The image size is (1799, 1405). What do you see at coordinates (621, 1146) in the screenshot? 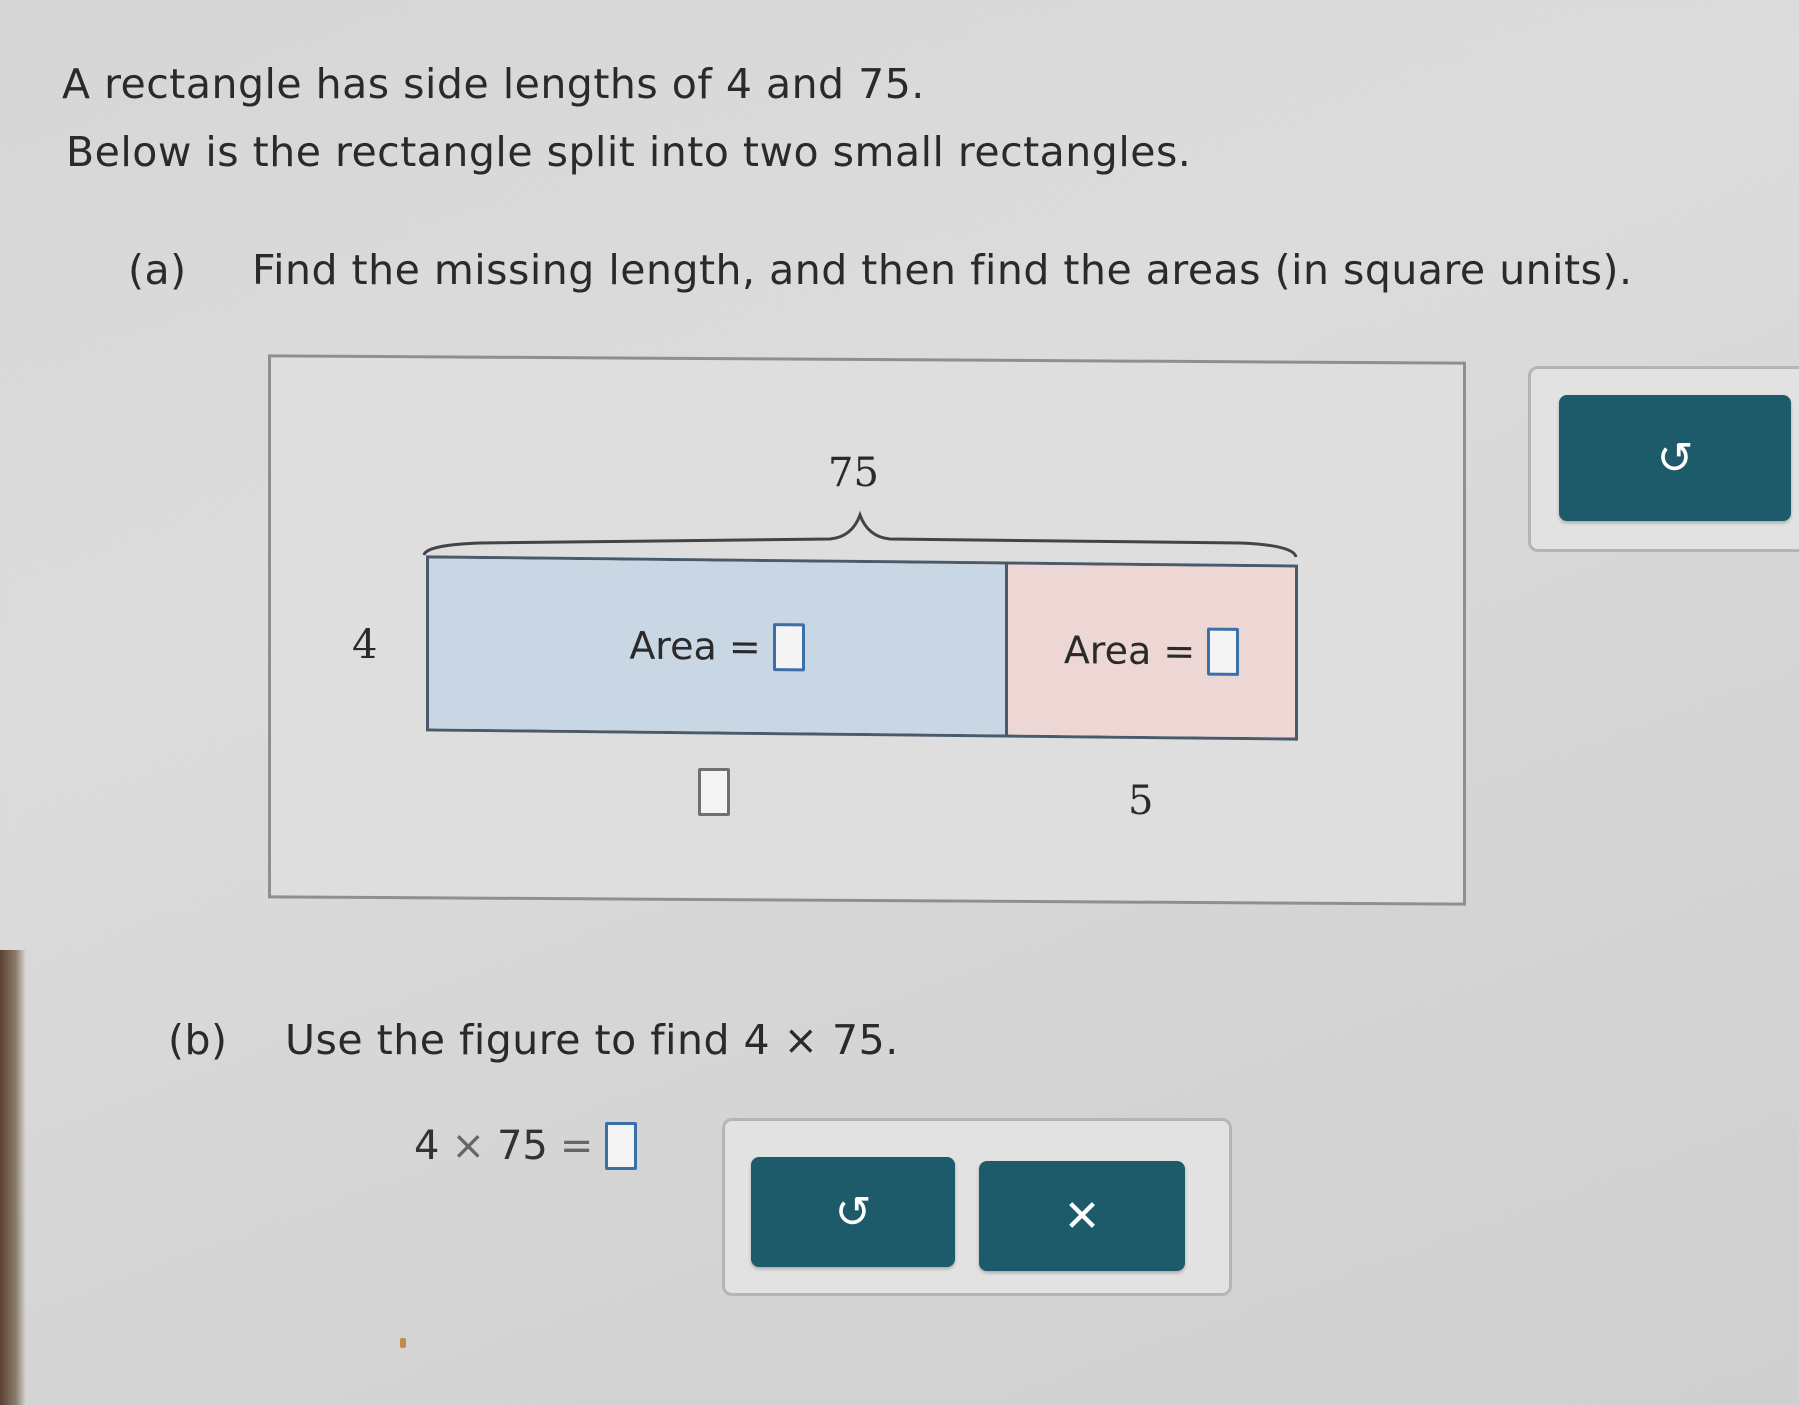
I see `product-answer-input` at bounding box center [621, 1146].